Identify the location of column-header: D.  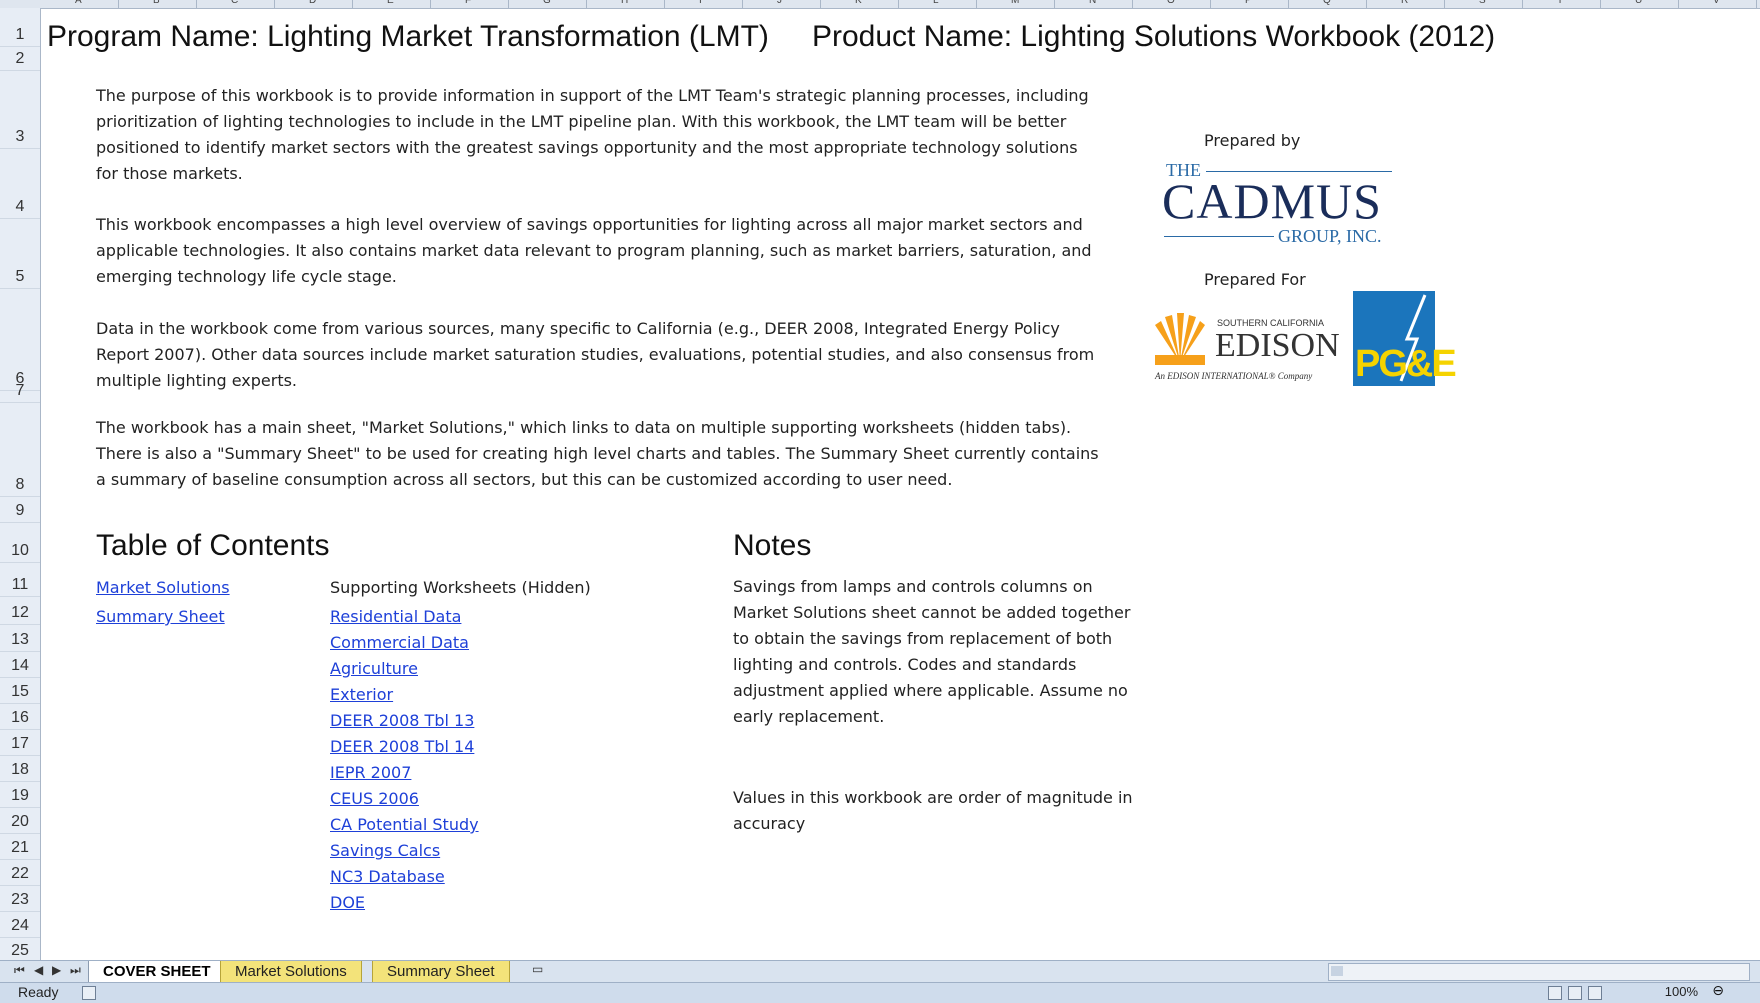
(312, 3).